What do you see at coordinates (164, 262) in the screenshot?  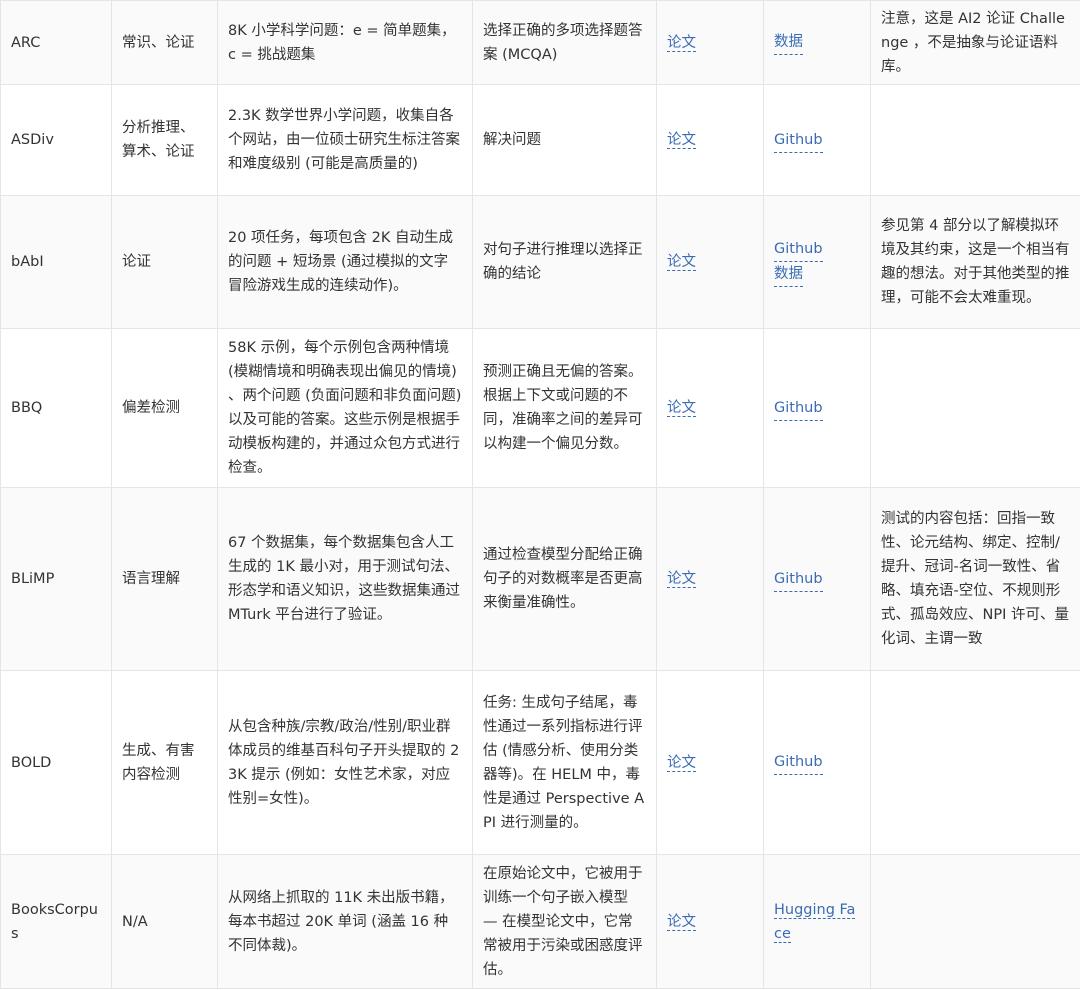 I see `skill-cell: 论证` at bounding box center [164, 262].